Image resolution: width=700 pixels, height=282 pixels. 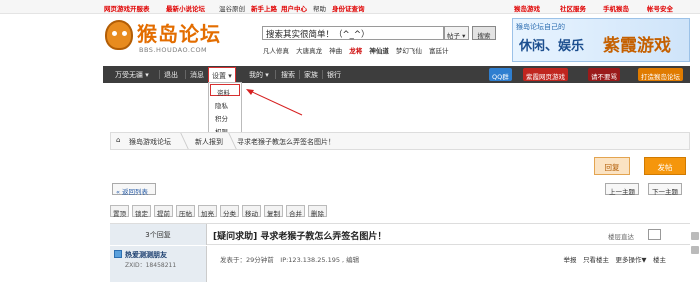 I want to click on hotword-link: 梦幻飞仙, so click(x=409, y=51).